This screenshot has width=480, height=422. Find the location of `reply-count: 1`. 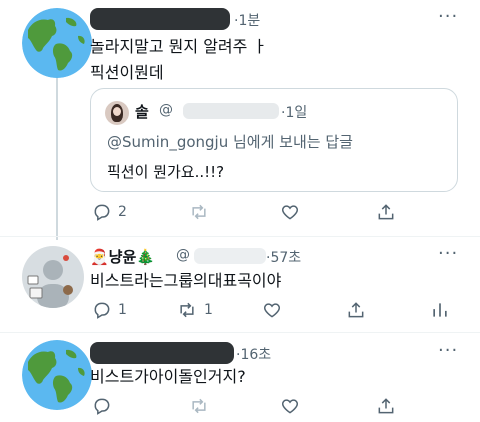

reply-count: 1 is located at coordinates (122, 310).